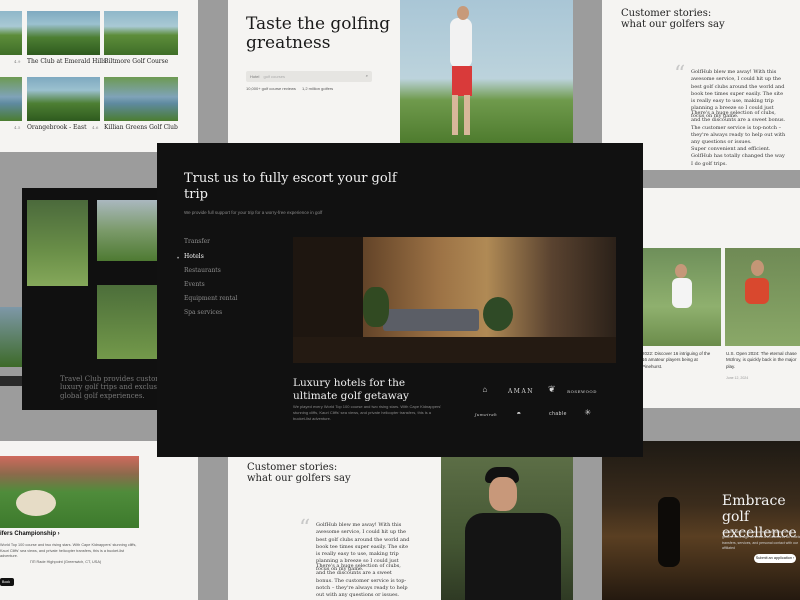 The height and width of the screenshot is (600, 800). Describe the element at coordinates (141, 127) in the screenshot. I see `course-name: Killian Greens Golf Club` at that location.